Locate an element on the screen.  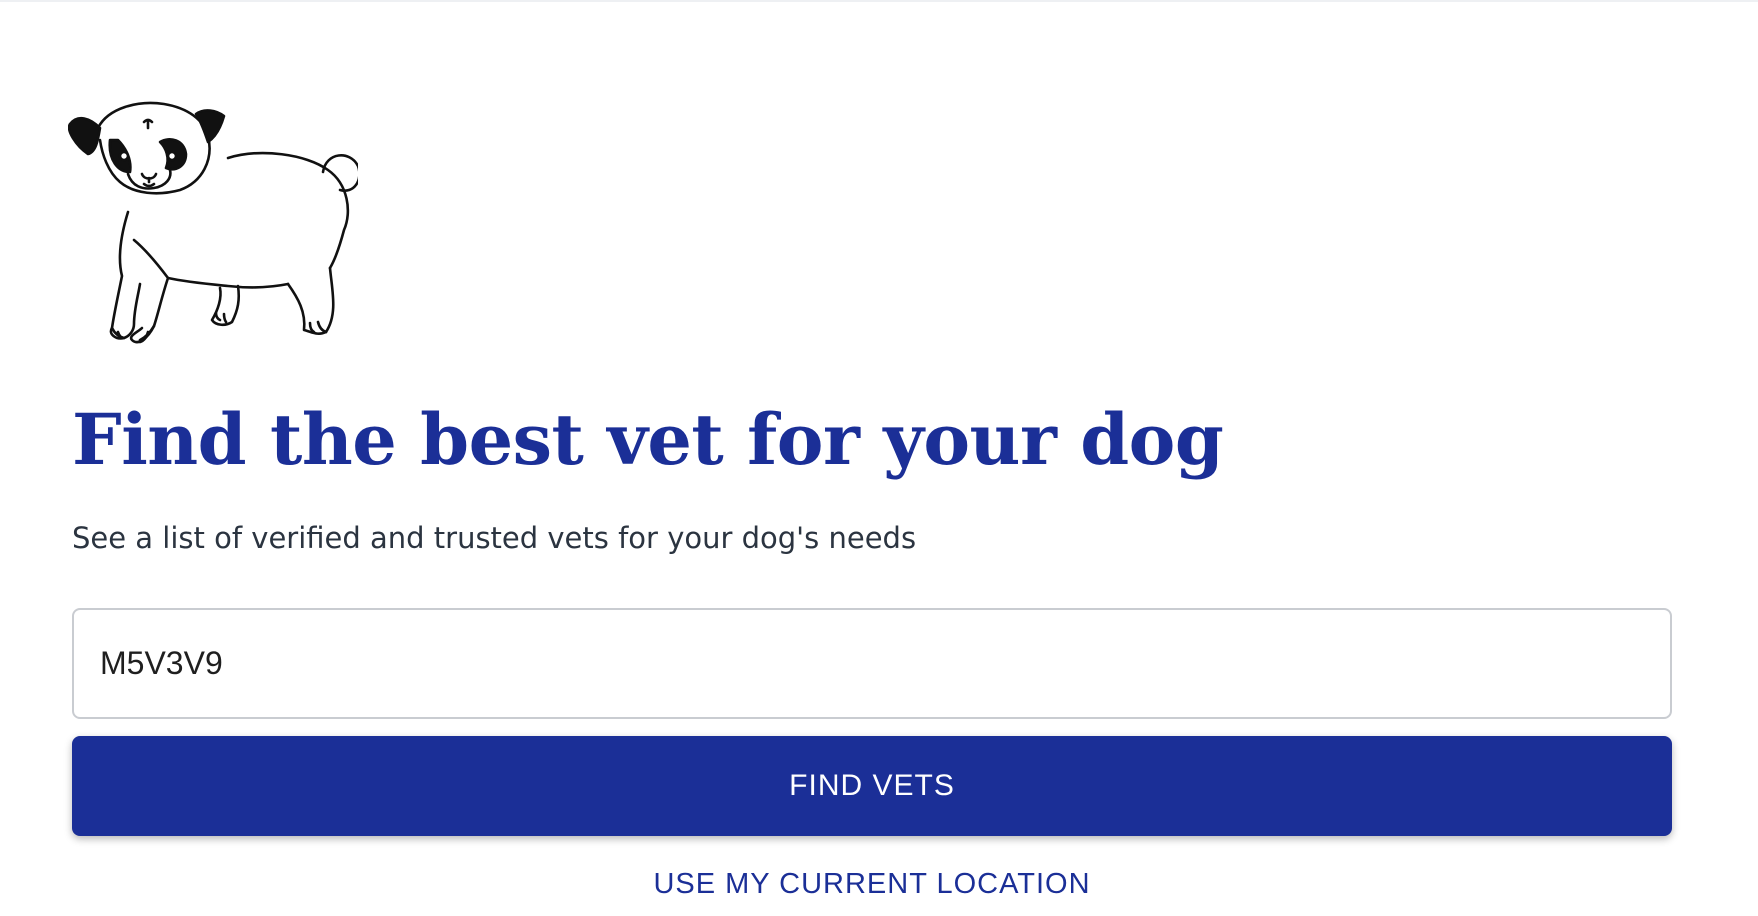
pug-dog-illustration-icon is located at coordinates (213, 222).